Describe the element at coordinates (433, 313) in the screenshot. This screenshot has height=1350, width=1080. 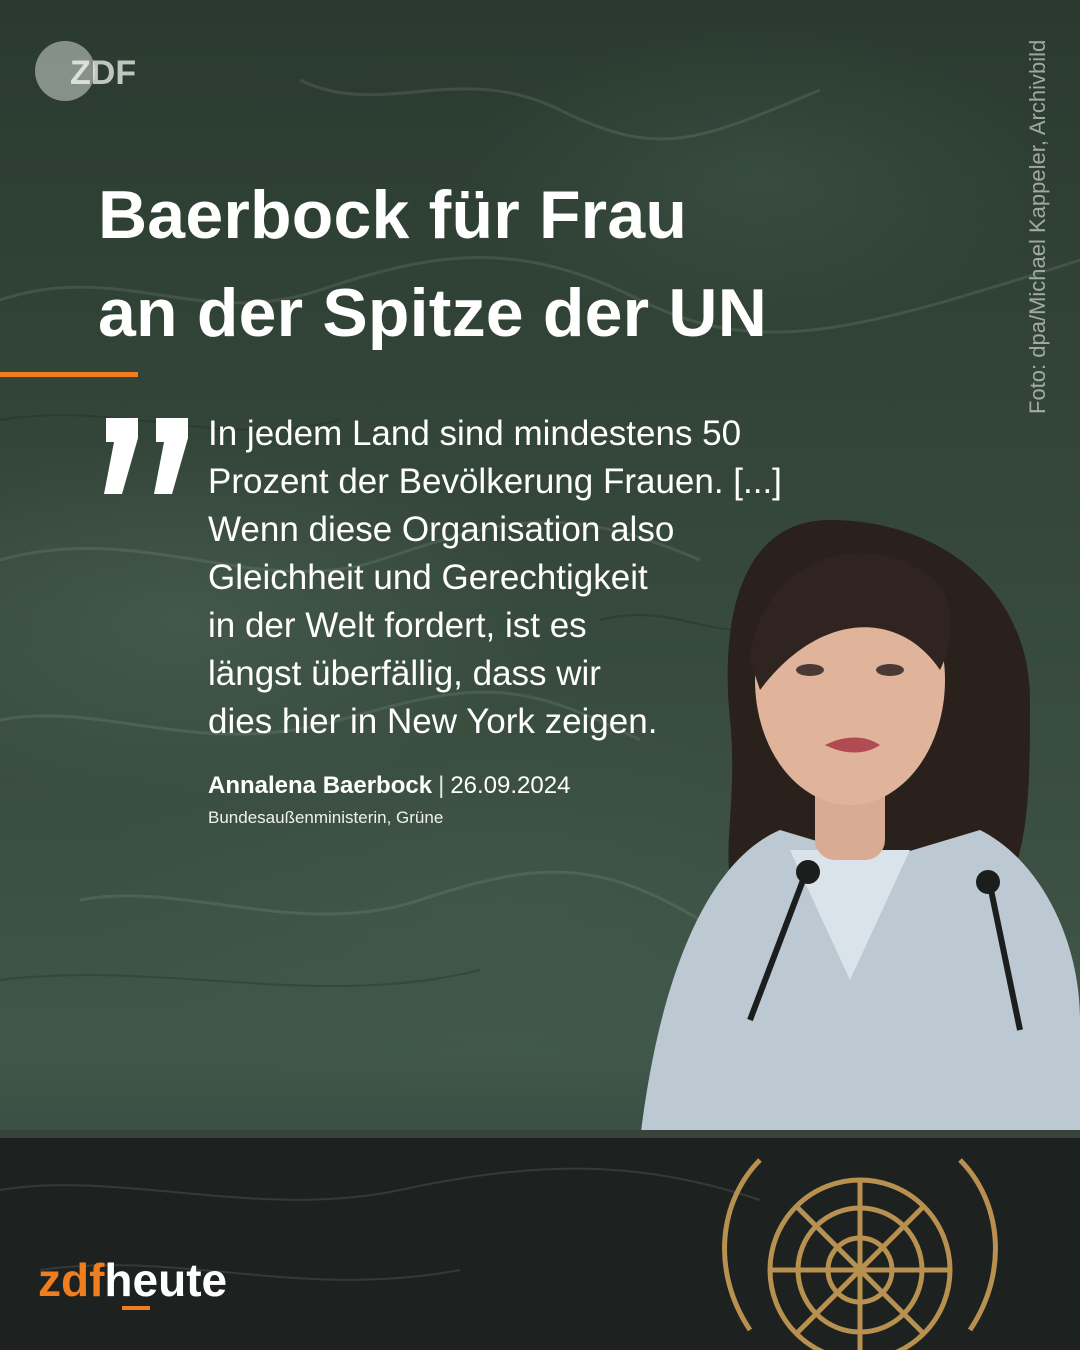
I see `headline-line-2: an der Spitze der UN` at that location.